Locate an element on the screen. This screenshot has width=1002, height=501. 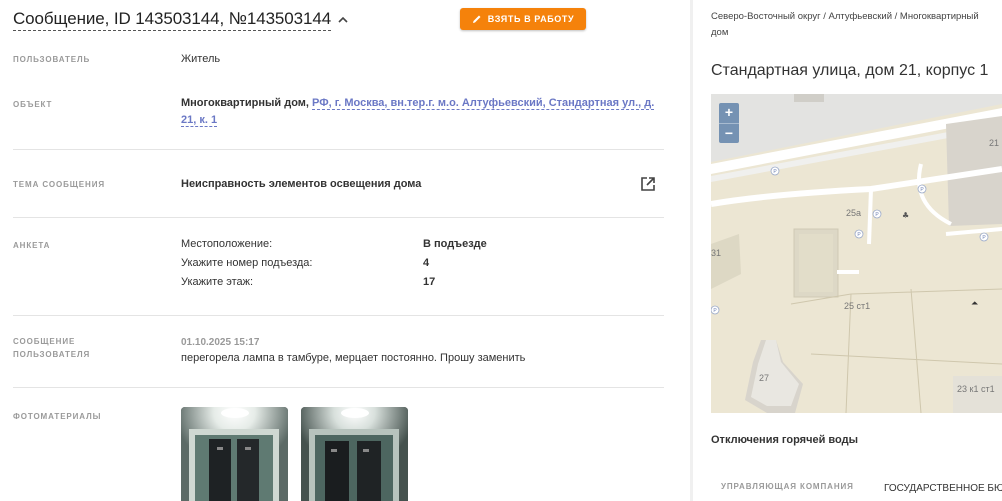
form-question: Укажите этаж: is located at coordinates (217, 282).